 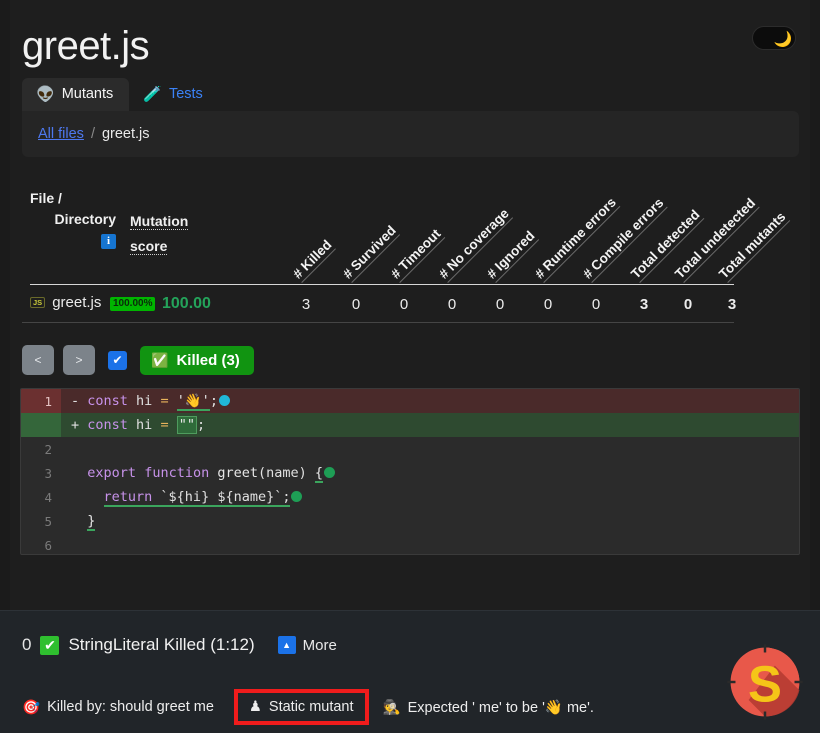 I want to click on select-all-checkbox: ✔, so click(x=117, y=360).